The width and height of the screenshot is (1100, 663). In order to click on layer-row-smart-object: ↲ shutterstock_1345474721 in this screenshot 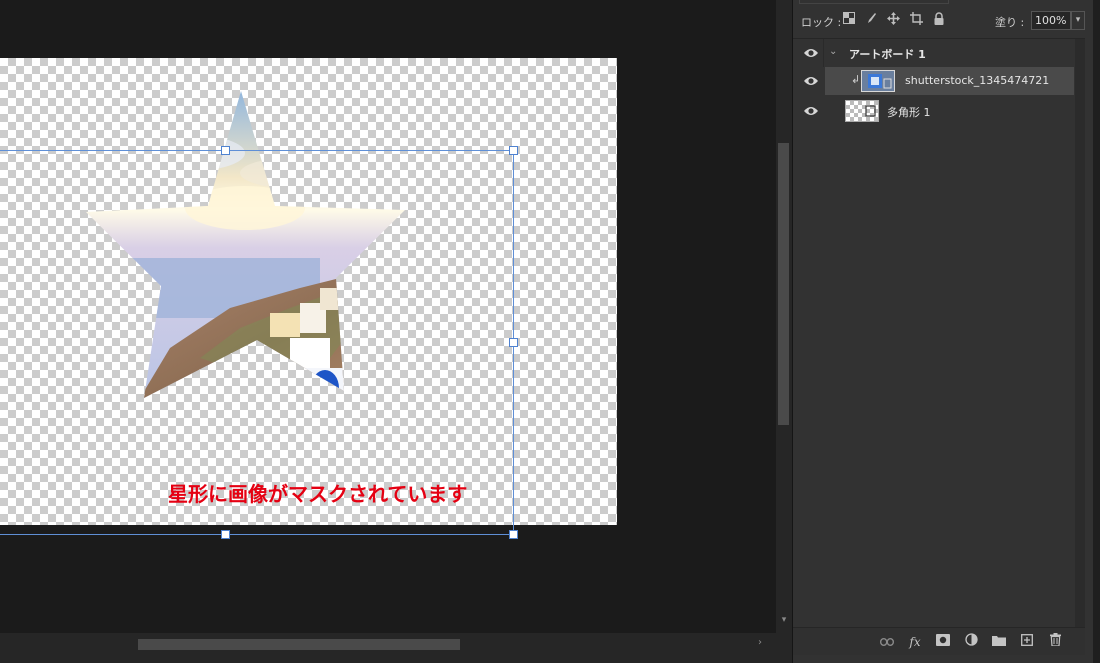, I will do `click(939, 81)`.